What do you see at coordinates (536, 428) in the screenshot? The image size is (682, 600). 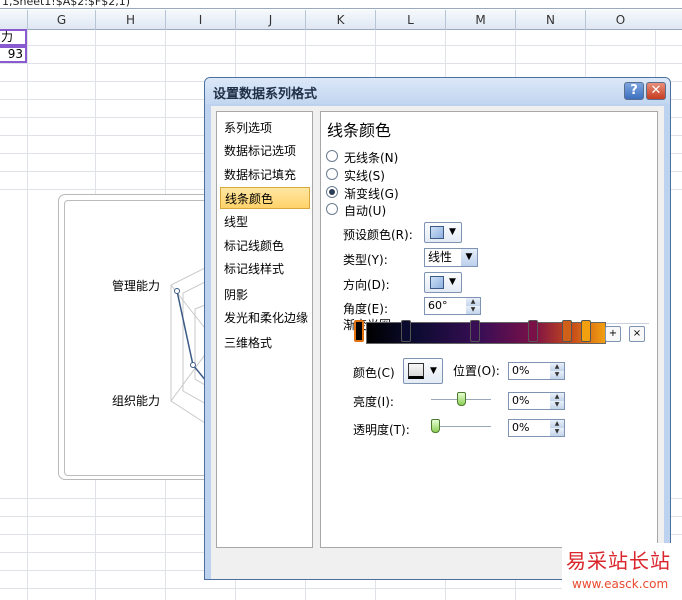 I see `transparency-spinner: 0% ▲ ▼` at bounding box center [536, 428].